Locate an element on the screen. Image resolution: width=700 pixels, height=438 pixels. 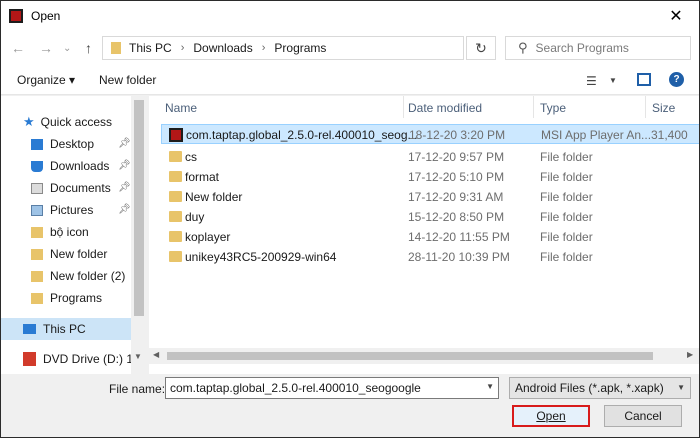
refresh-icon: ↻ is located at coordinates (481, 47).